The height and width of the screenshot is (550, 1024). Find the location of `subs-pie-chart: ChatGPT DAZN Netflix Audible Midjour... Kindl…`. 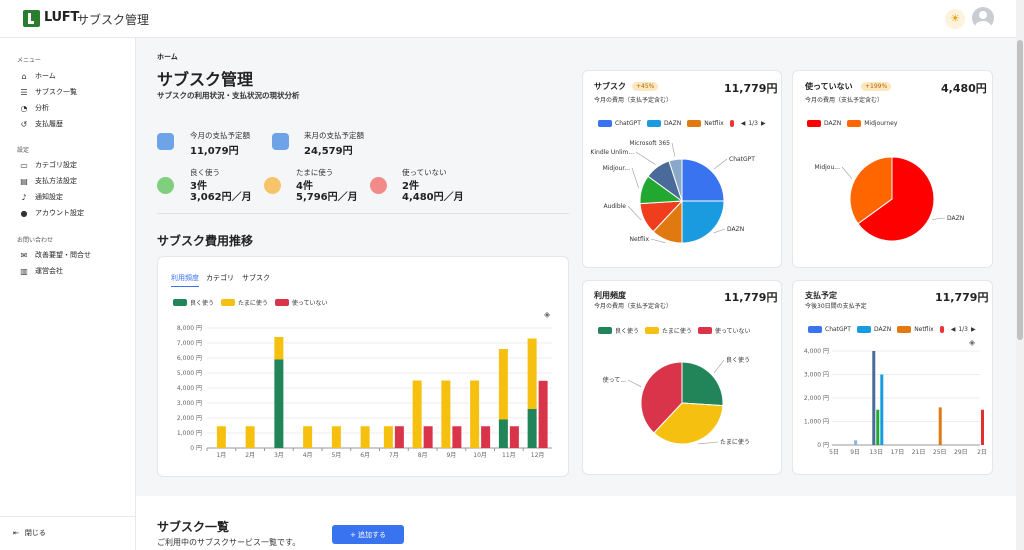

subs-pie-chart: ChatGPT DAZN Netflix Audible Midjour... Kindl… is located at coordinates (672, 192).